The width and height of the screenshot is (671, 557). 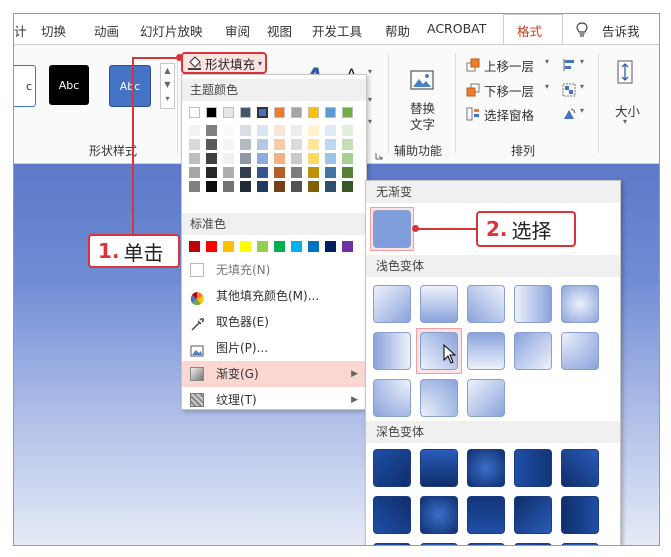 I want to click on shape-style-blue: Abc, so click(x=130, y=86).